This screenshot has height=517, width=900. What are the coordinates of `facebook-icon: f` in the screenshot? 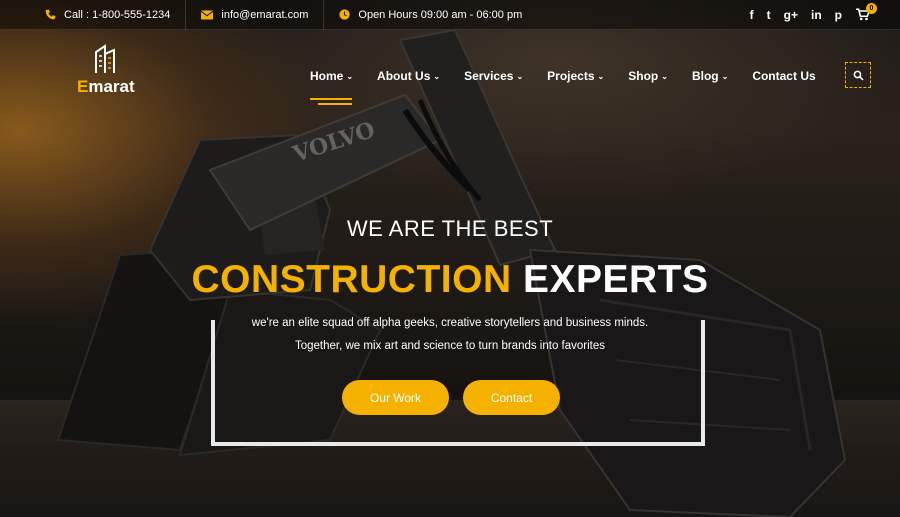 It's located at (752, 15).